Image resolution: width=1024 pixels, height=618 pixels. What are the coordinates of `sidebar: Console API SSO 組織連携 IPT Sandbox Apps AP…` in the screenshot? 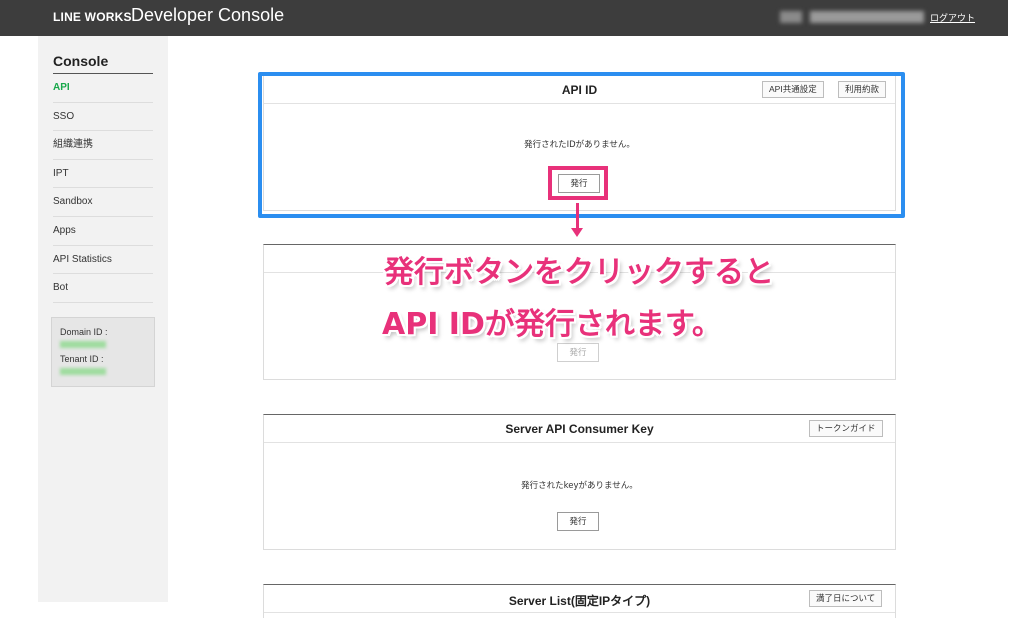 It's located at (103, 319).